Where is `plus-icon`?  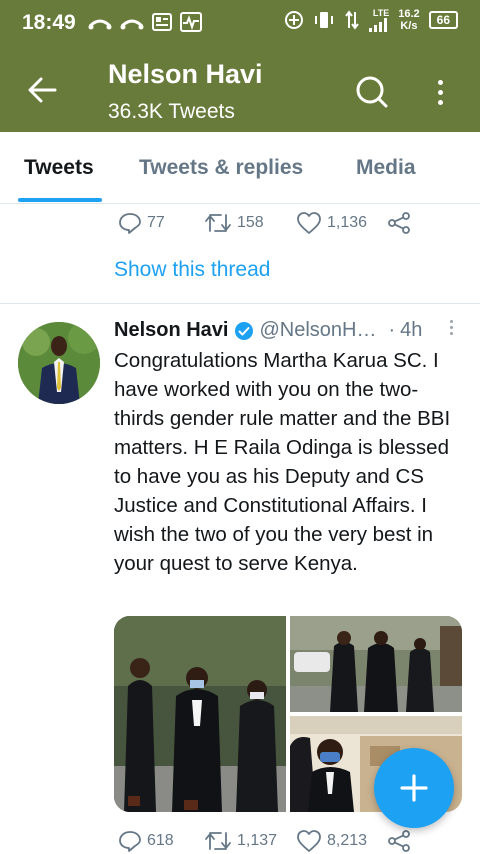
plus-icon is located at coordinates (414, 788).